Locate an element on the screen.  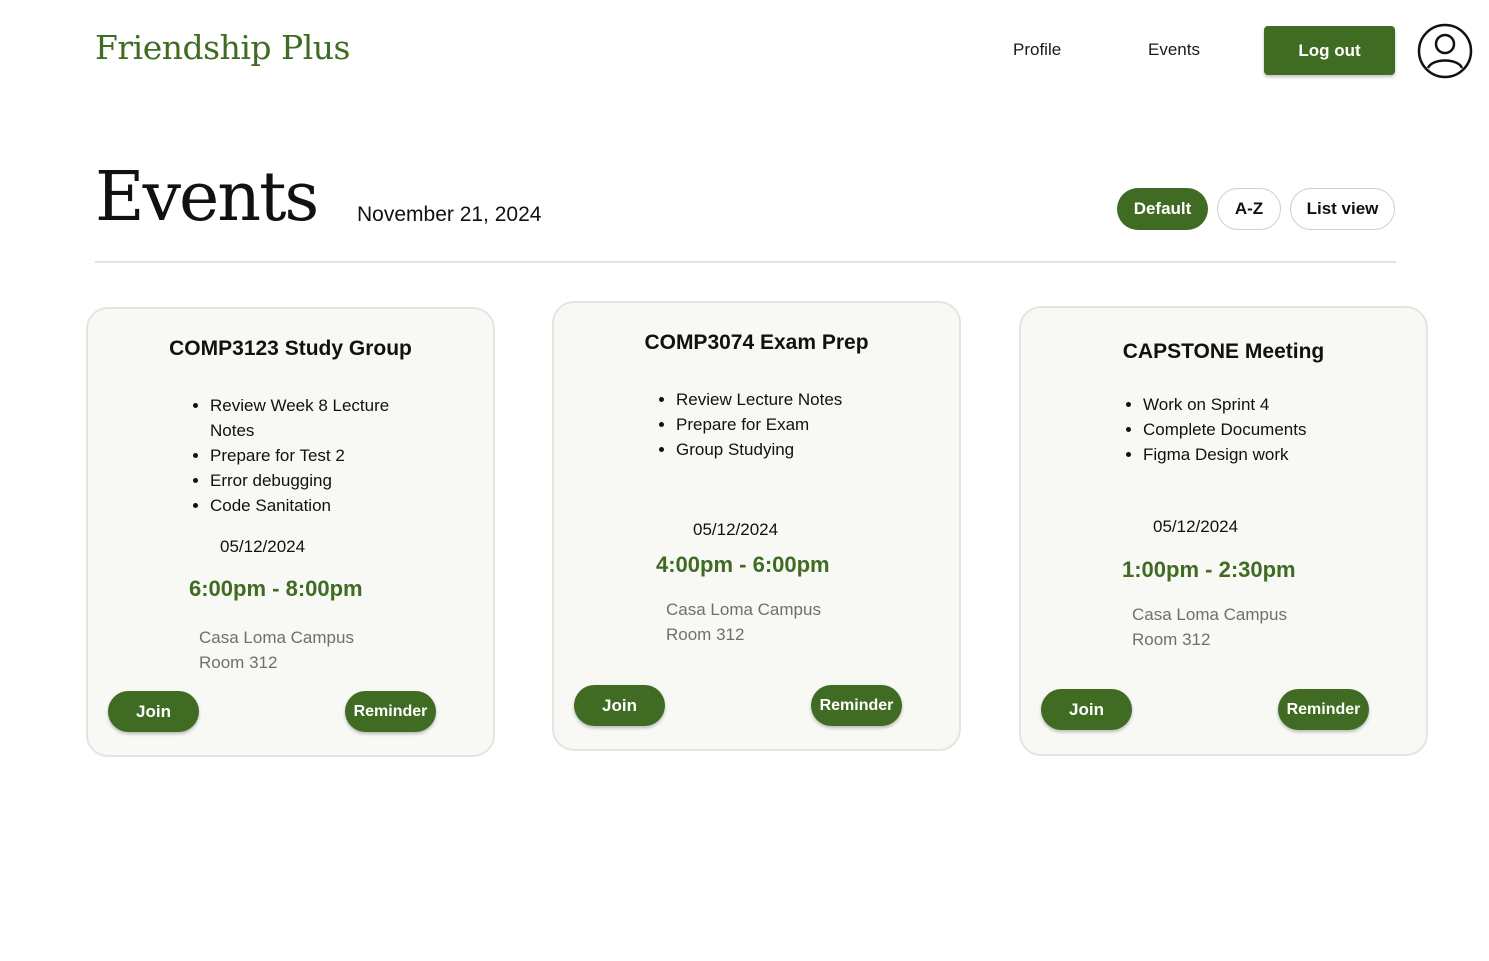
event-time: 1:00pm - 2:30pm is located at coordinates (1209, 569).